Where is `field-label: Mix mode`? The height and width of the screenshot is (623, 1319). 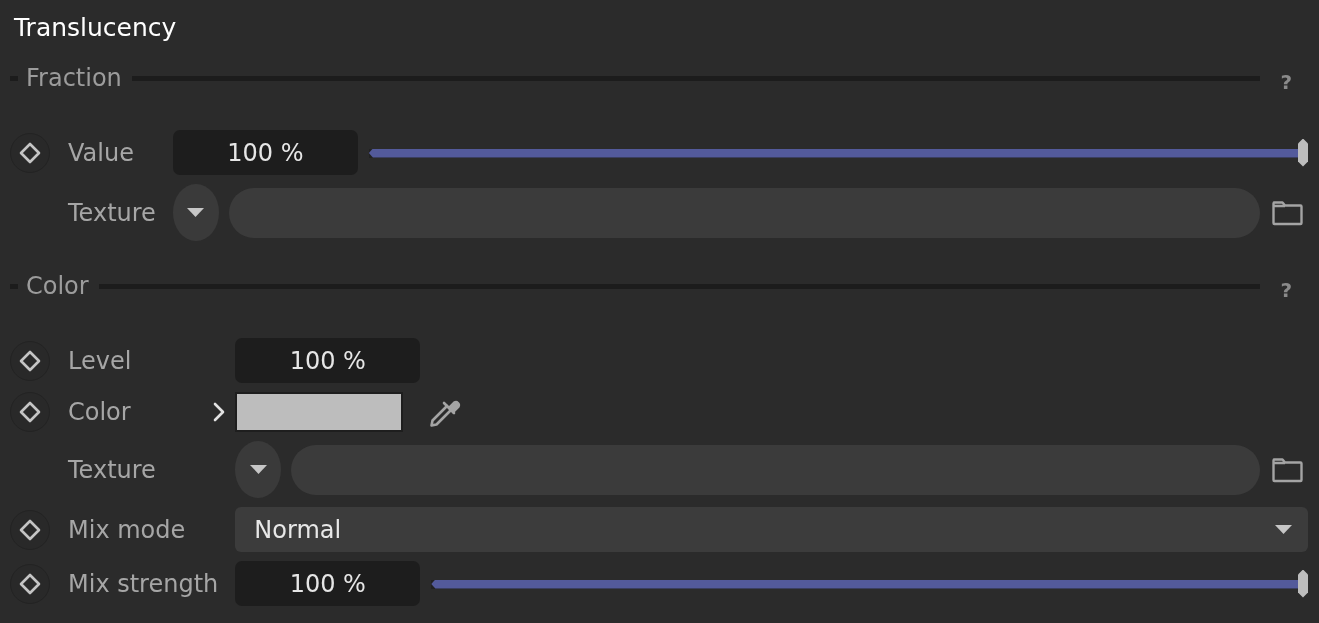 field-label: Mix mode is located at coordinates (127, 529).